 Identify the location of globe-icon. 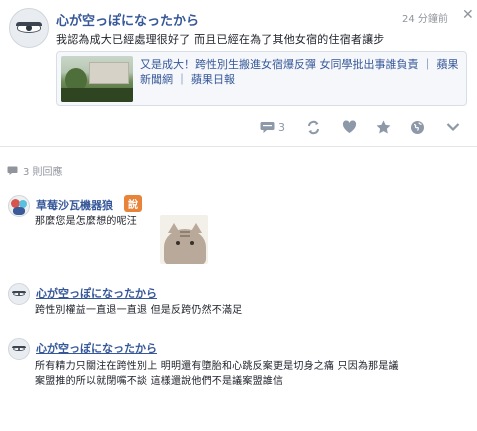
(417, 127).